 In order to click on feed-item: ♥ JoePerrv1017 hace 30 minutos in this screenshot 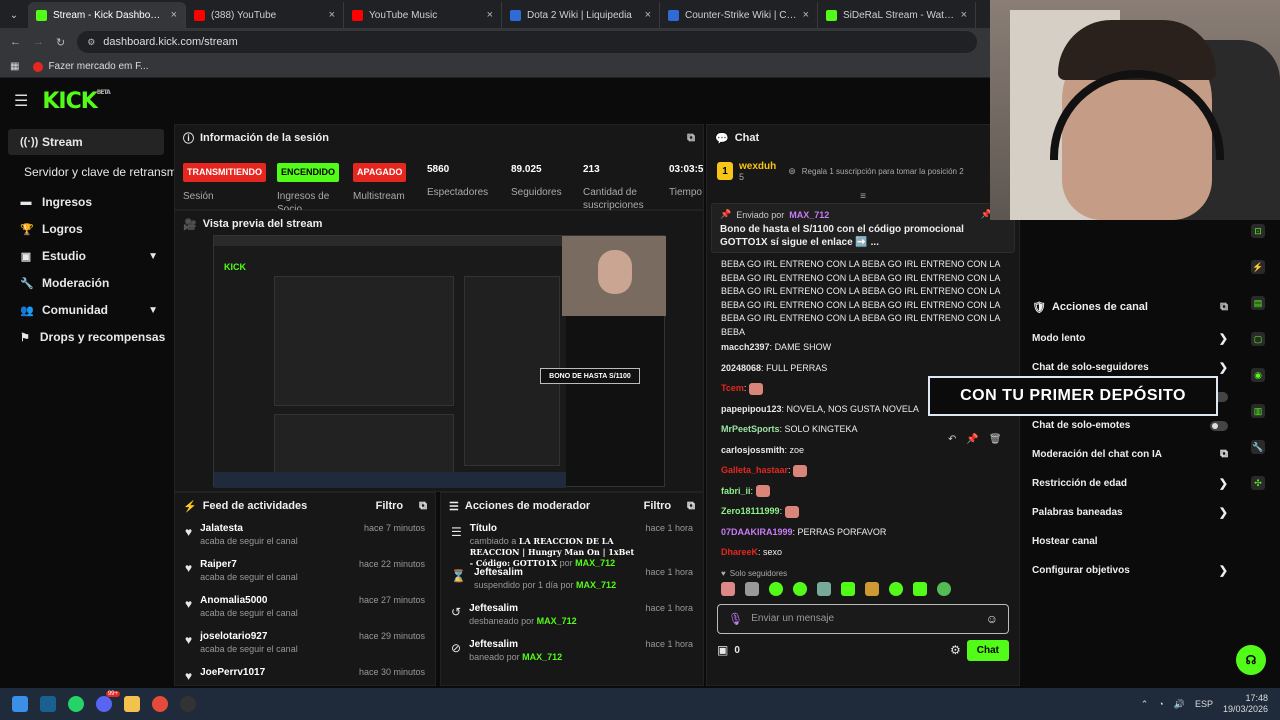, I will do `click(305, 674)`.